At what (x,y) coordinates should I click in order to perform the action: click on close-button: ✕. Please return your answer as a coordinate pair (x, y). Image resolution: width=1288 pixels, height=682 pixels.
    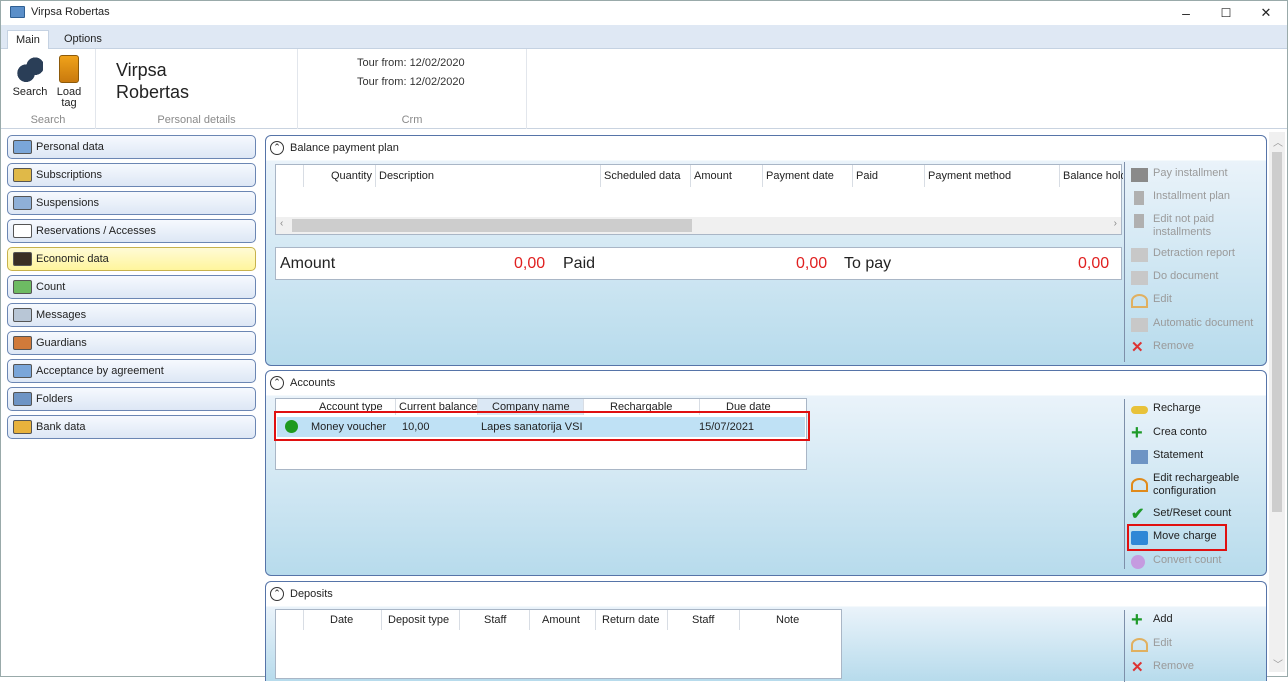
    Looking at the image, I should click on (1266, 13).